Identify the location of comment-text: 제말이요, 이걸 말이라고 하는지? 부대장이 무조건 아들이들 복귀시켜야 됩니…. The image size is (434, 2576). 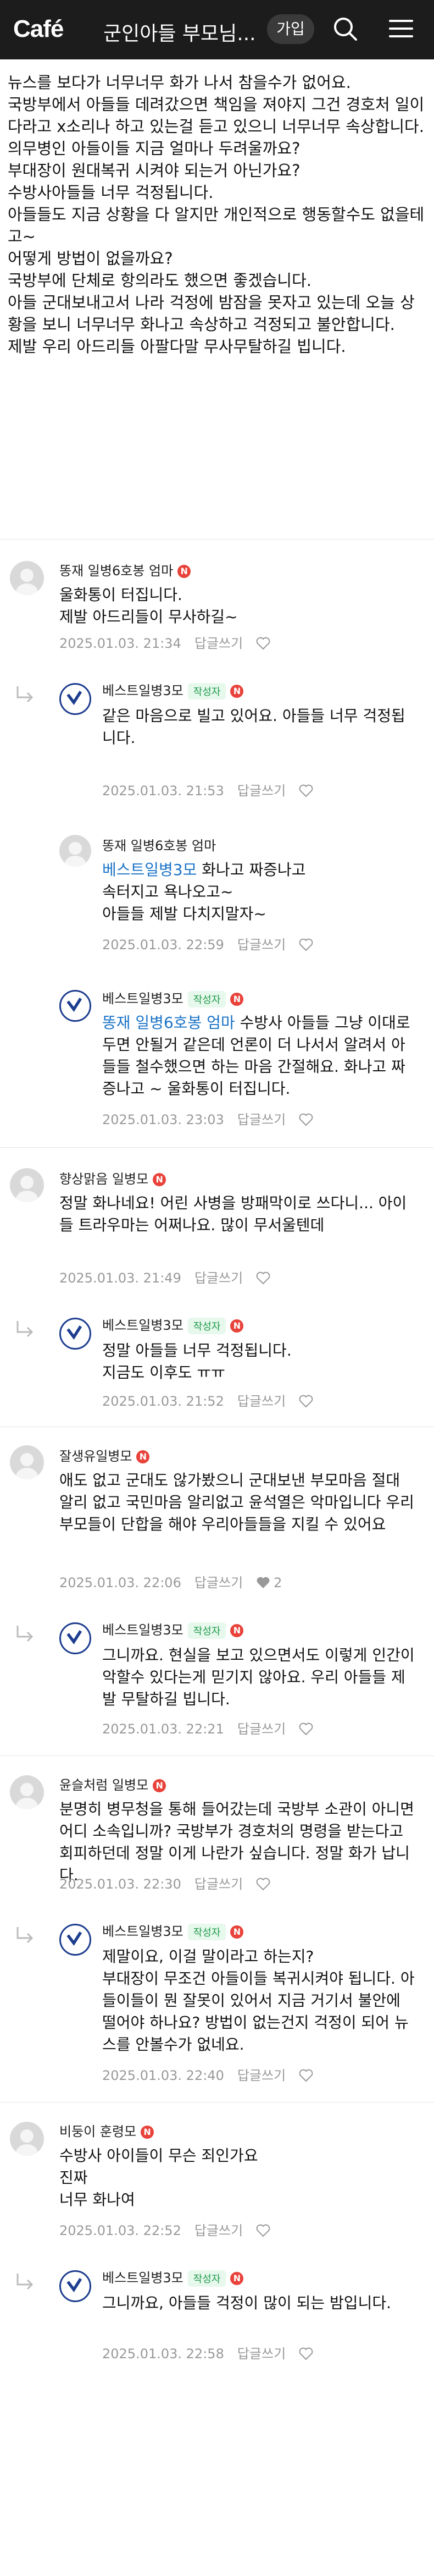
(259, 2000).